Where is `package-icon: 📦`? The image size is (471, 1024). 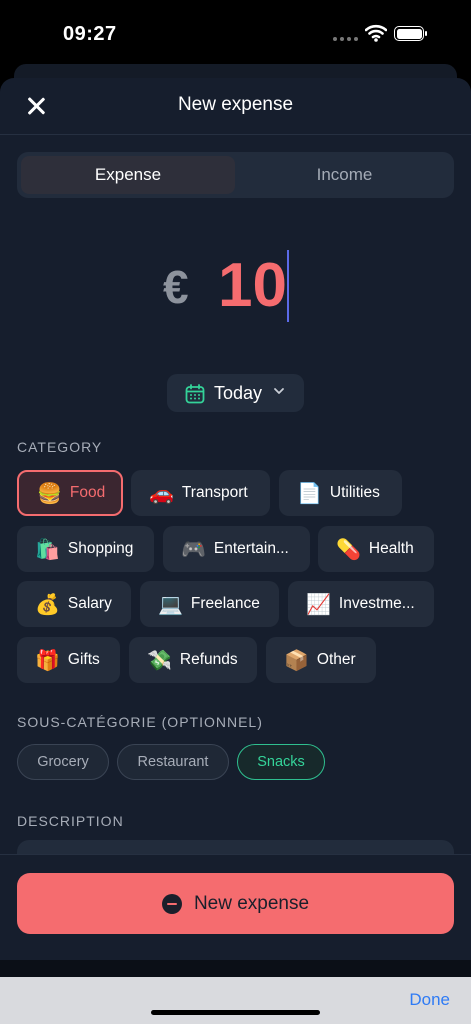
package-icon: 📦 is located at coordinates (296, 660).